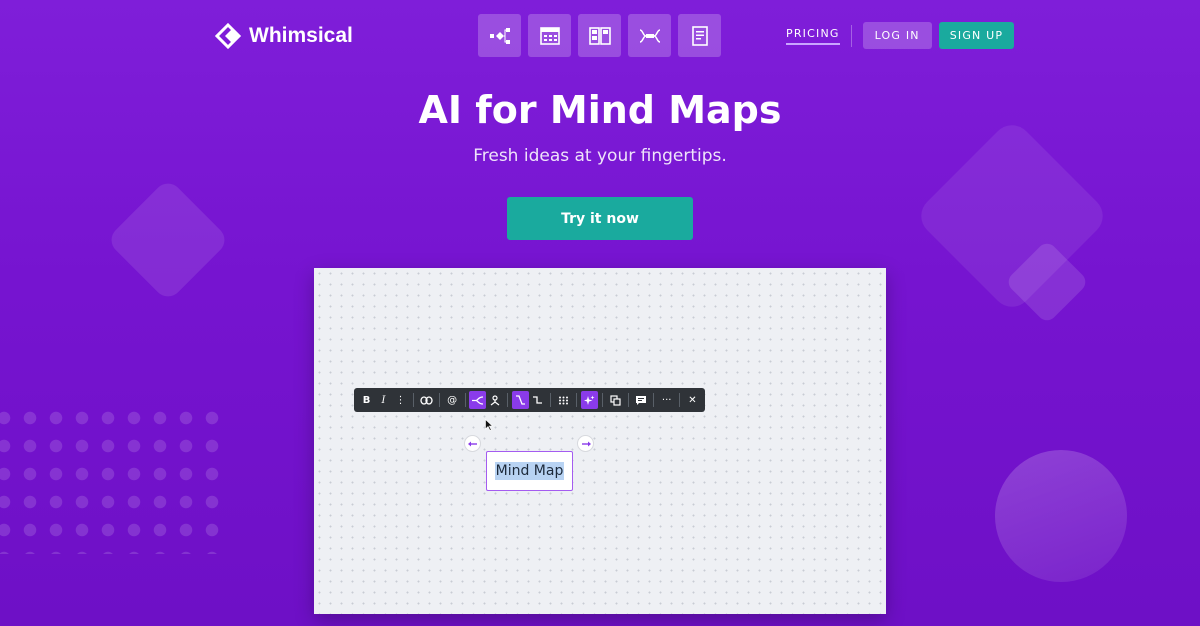 The image size is (1200, 626). I want to click on duplicate-button, so click(615, 400).